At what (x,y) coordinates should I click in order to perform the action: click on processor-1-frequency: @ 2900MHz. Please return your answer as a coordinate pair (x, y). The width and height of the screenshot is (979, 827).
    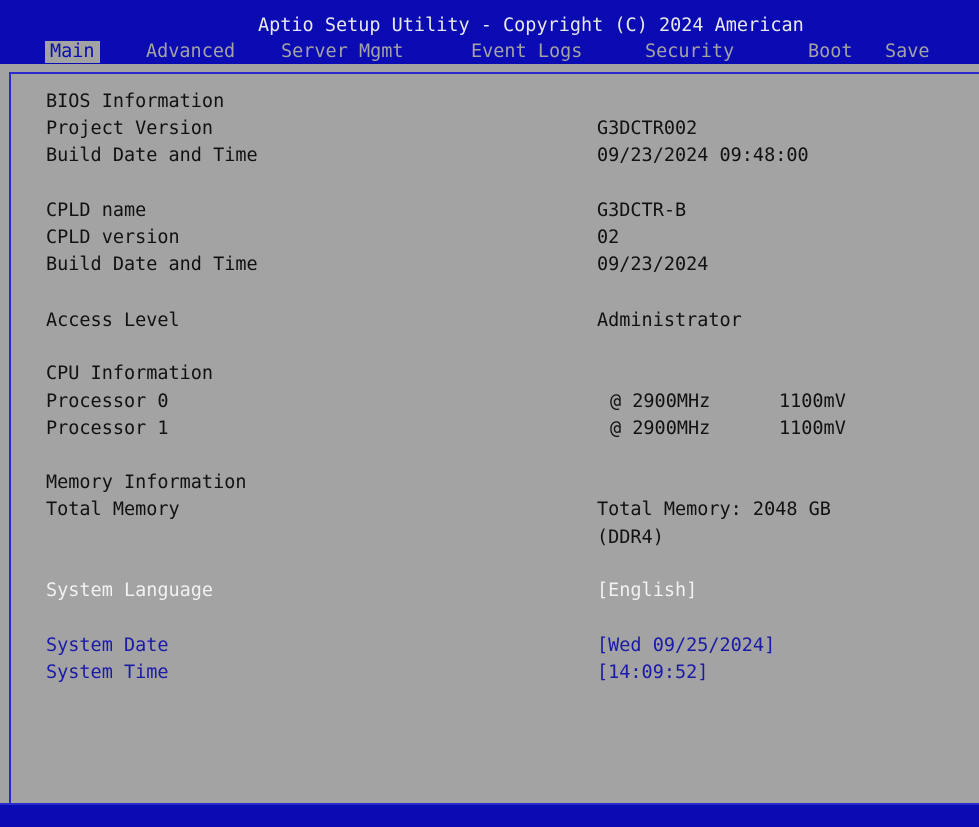
    Looking at the image, I should click on (660, 428).